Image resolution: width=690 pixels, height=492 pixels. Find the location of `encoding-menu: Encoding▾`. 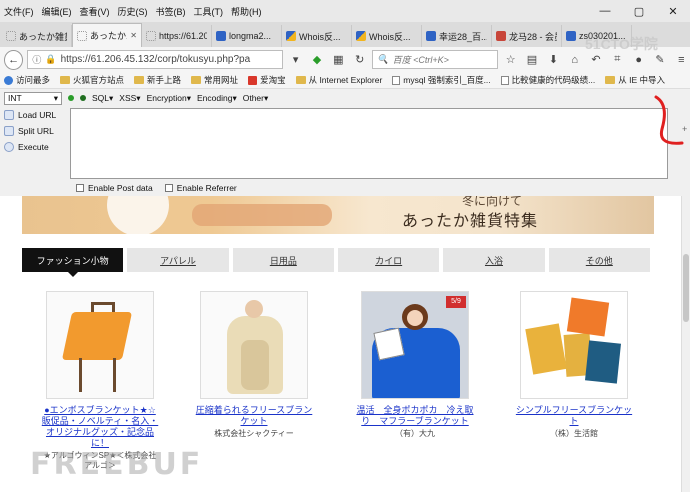

encoding-menu: Encoding▾ is located at coordinates (217, 98).